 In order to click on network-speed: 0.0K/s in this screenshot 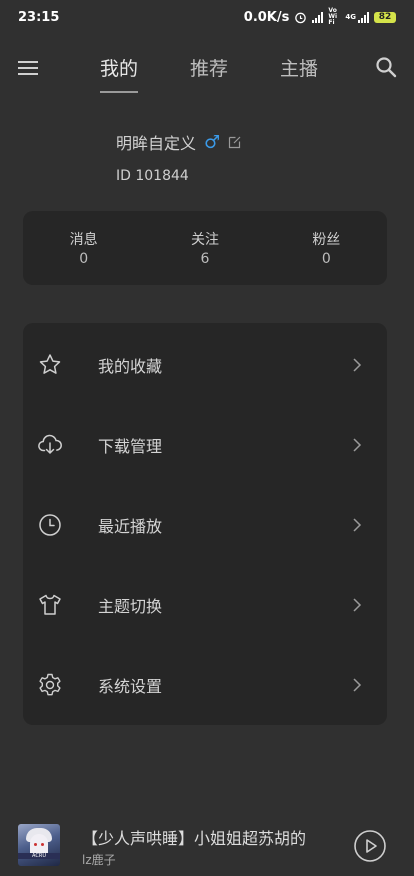, I will do `click(266, 17)`.